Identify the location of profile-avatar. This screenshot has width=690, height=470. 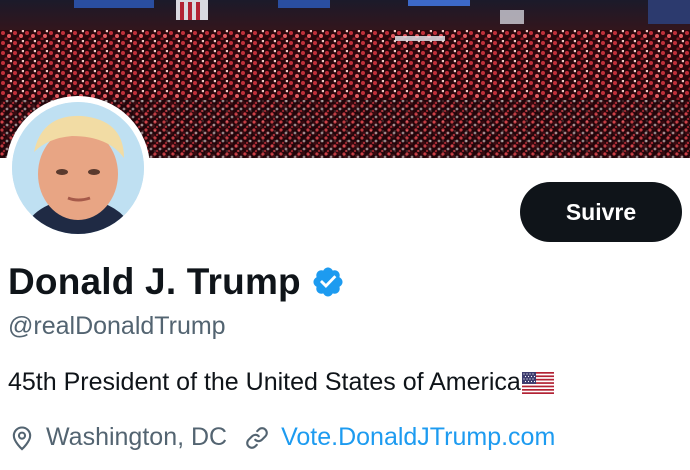
(78, 168).